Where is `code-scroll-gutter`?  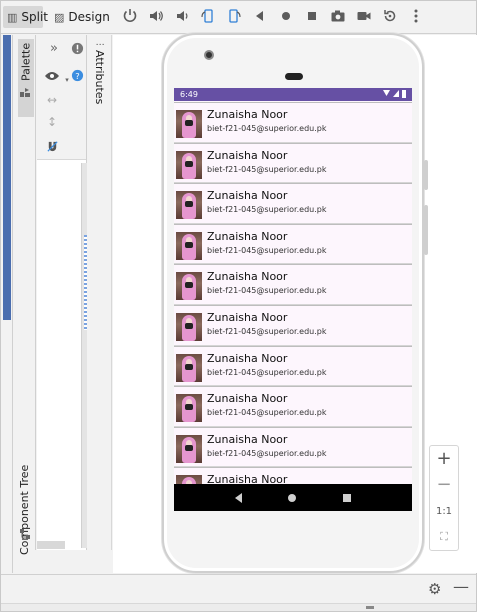 code-scroll-gutter is located at coordinates (84, 355).